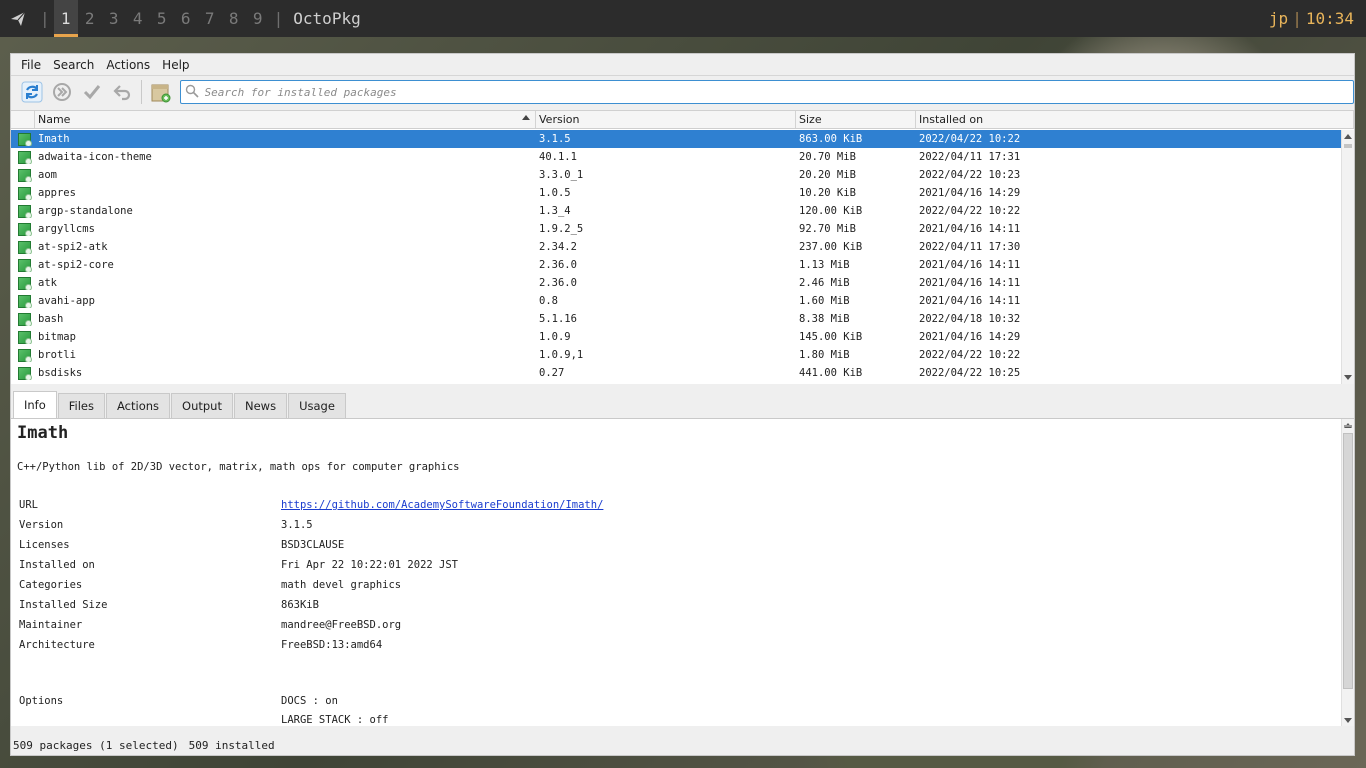 This screenshot has height=768, width=1366. Describe the element at coordinates (231, 745) in the screenshot. I see `installed-count: 509 installed` at that location.